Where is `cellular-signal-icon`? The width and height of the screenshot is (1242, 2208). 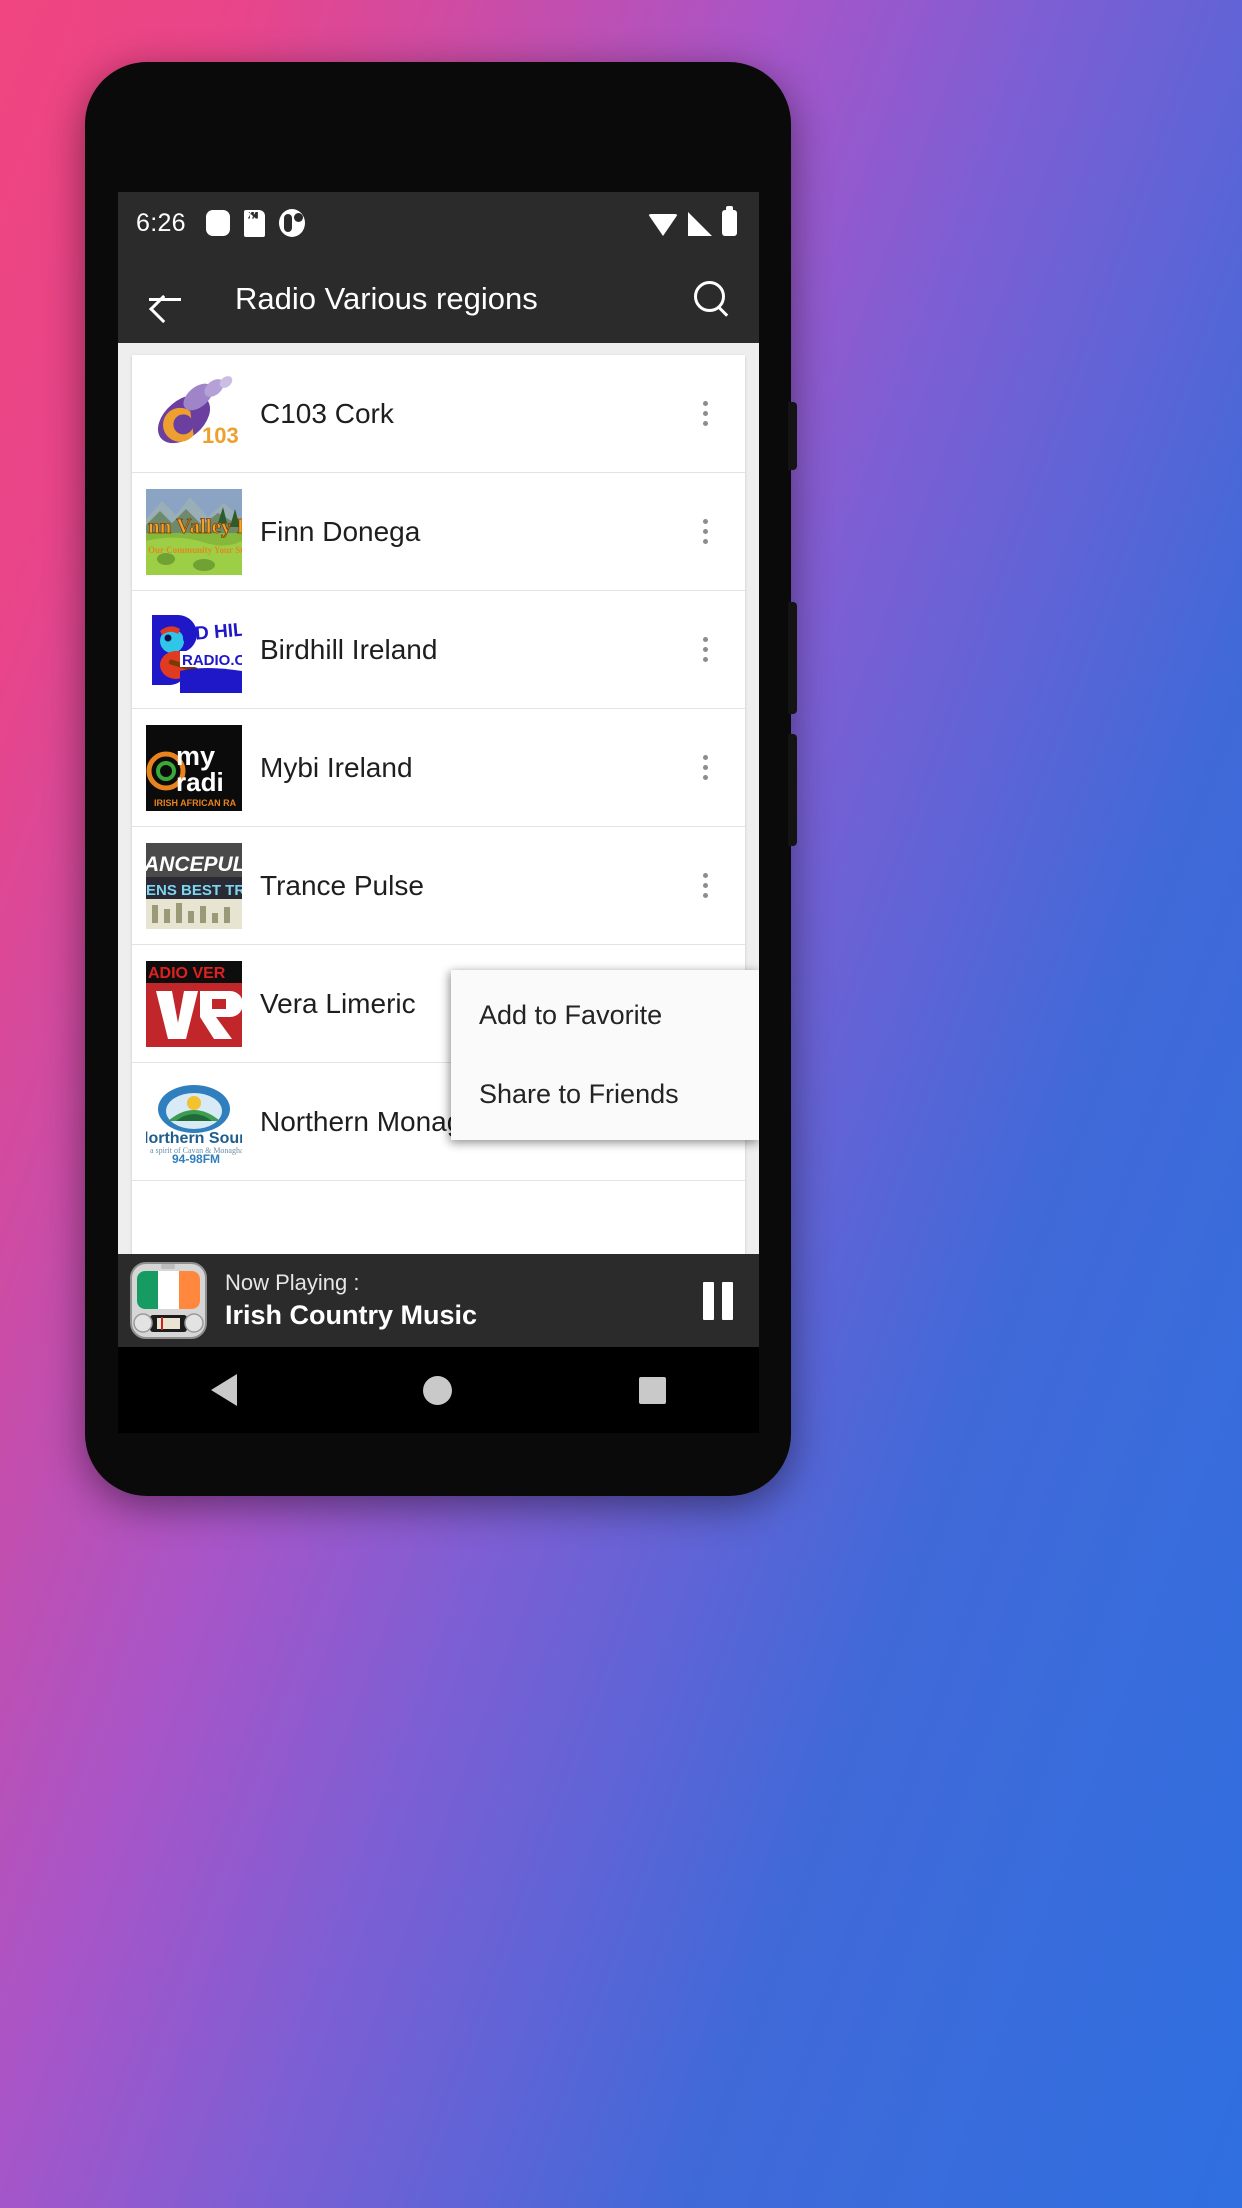
cellular-signal-icon is located at coordinates (700, 224).